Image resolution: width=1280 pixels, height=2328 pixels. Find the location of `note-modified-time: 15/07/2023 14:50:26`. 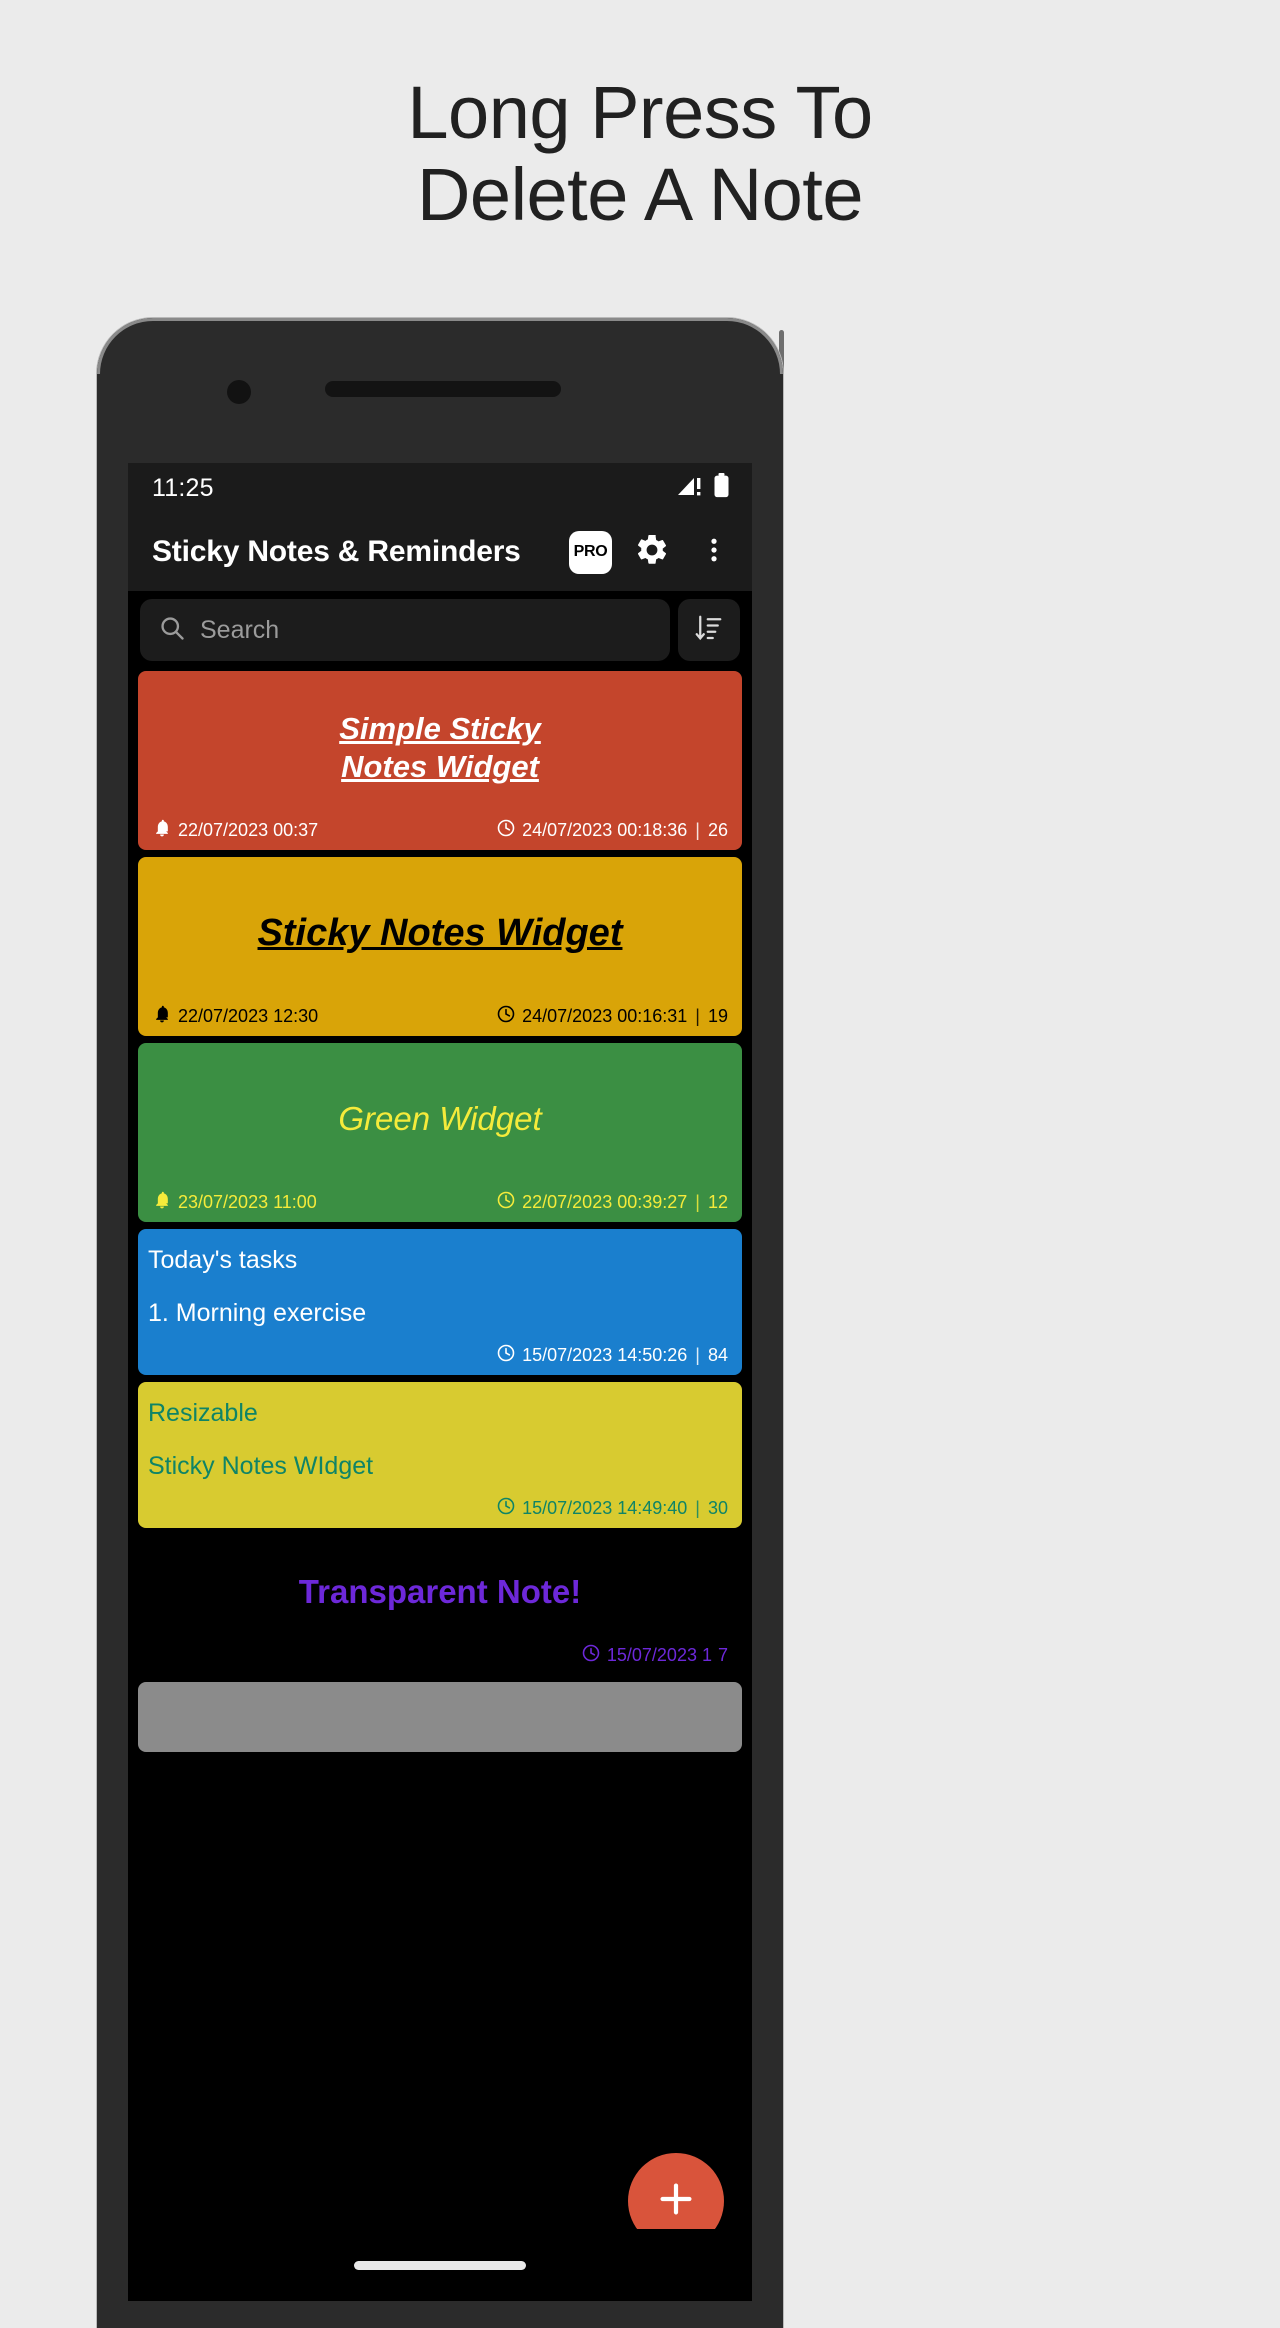

note-modified-time: 15/07/2023 14:50:26 is located at coordinates (605, 1355).